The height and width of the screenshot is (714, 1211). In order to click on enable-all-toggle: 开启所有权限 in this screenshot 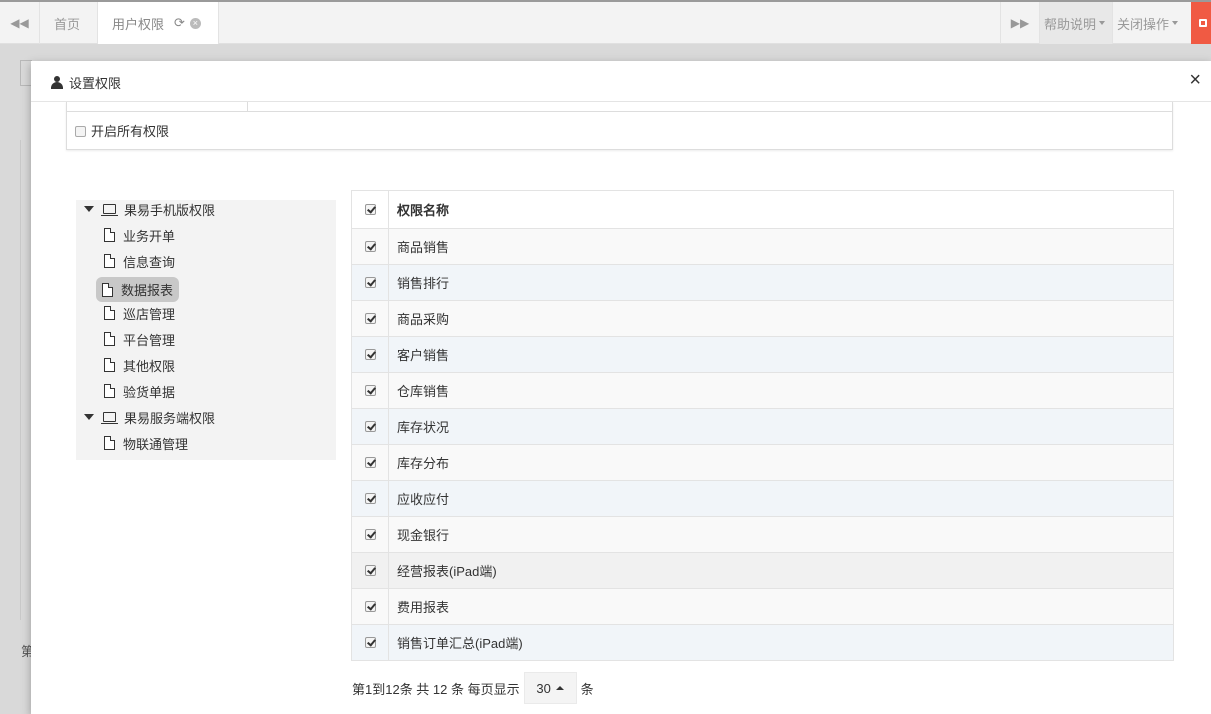, I will do `click(122, 130)`.